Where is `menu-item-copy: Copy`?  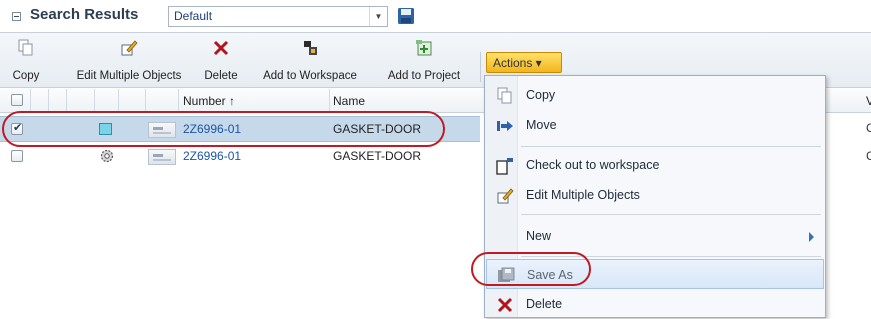 menu-item-copy: Copy is located at coordinates (655, 95).